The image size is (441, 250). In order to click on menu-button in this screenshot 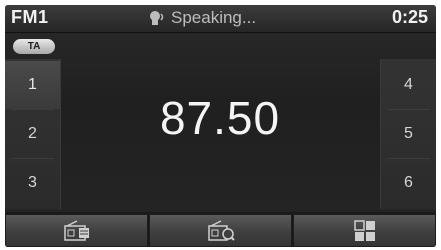, I will do `click(364, 230)`.